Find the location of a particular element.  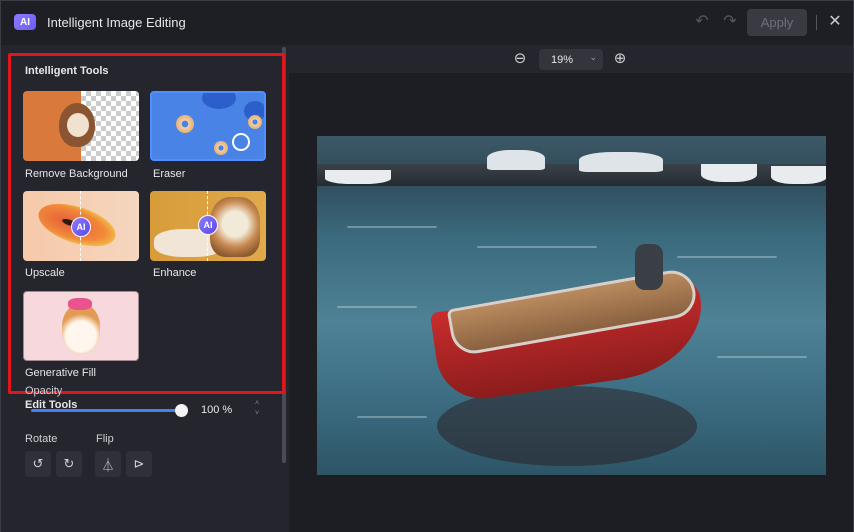

flip-vertical-button: ⊳ is located at coordinates (139, 464).